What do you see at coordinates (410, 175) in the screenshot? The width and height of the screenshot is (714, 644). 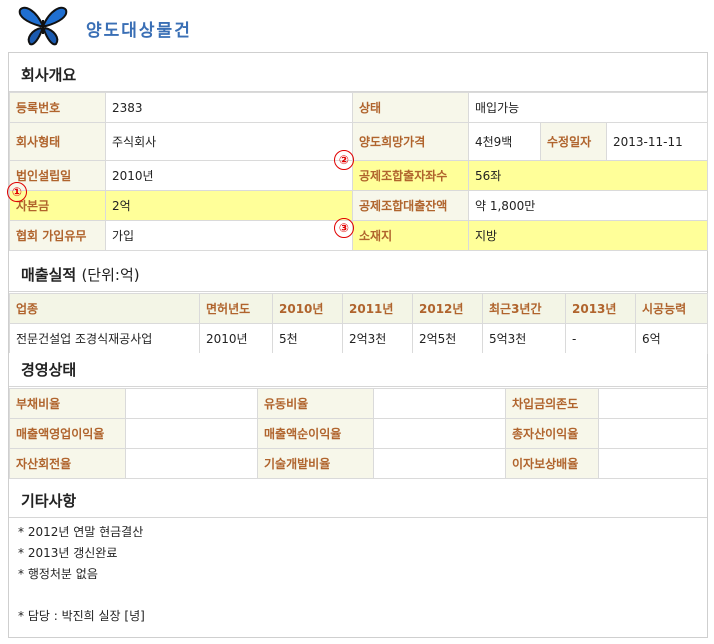 I see `label-union-shares: 공제조합출자좌수` at bounding box center [410, 175].